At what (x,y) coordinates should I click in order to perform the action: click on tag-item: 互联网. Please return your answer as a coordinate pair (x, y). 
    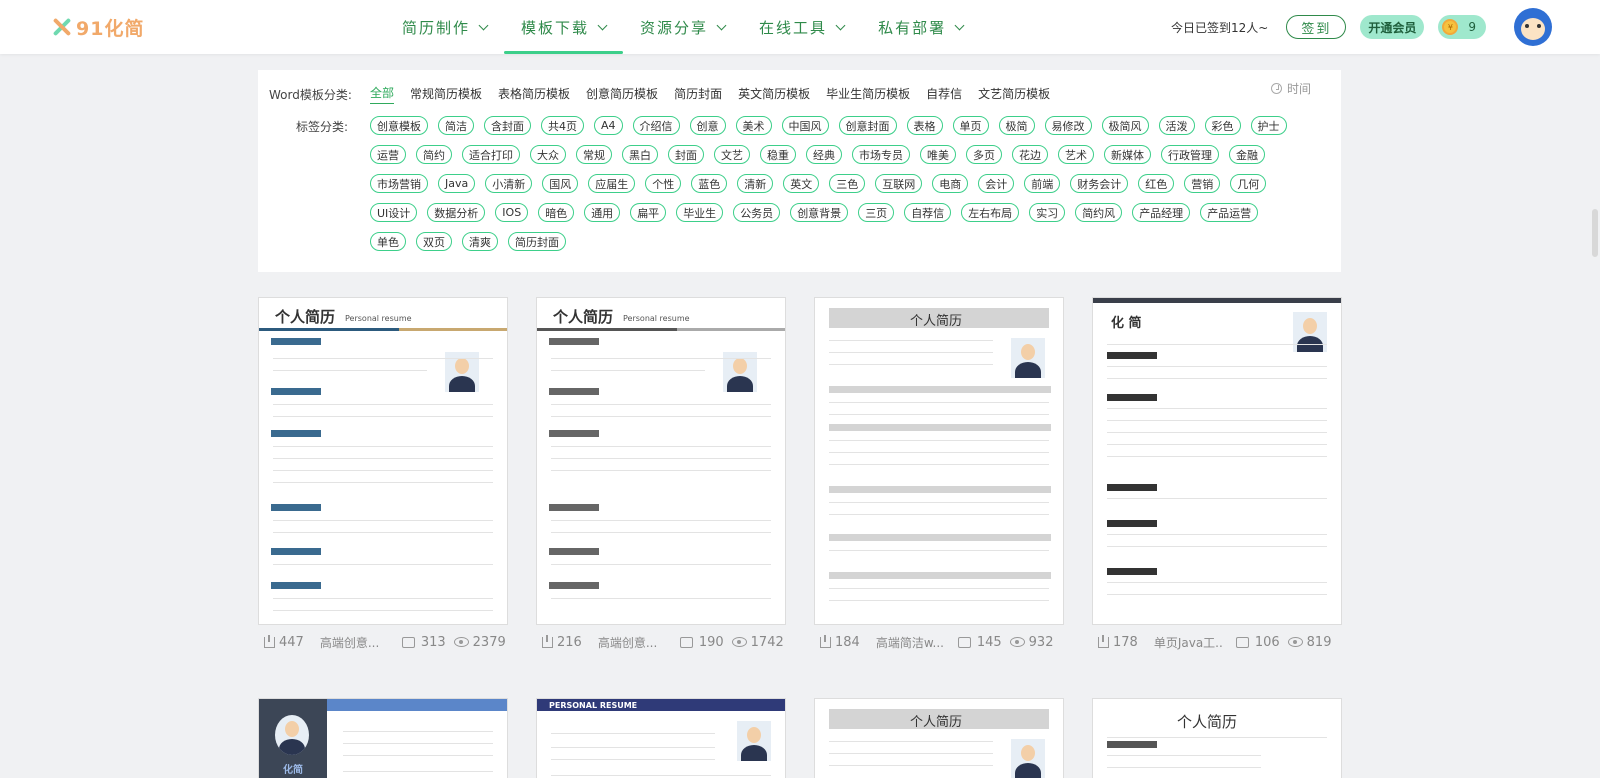
    Looking at the image, I should click on (899, 183).